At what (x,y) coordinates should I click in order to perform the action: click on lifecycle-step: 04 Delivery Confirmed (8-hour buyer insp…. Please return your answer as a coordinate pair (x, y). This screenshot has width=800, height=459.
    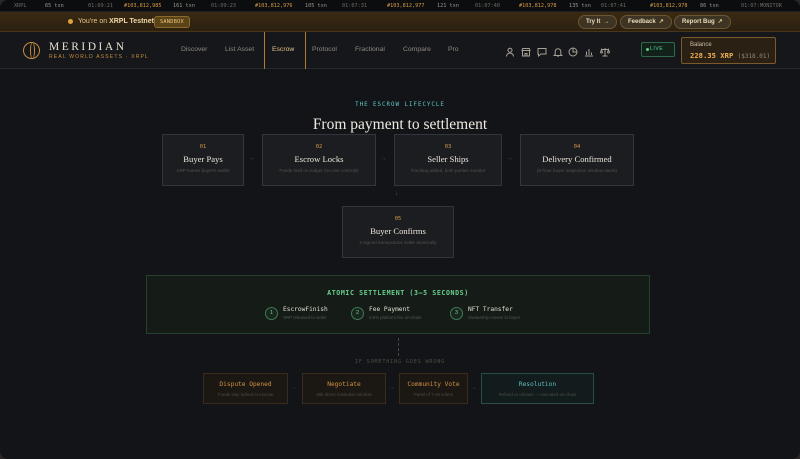
    Looking at the image, I should click on (577, 160).